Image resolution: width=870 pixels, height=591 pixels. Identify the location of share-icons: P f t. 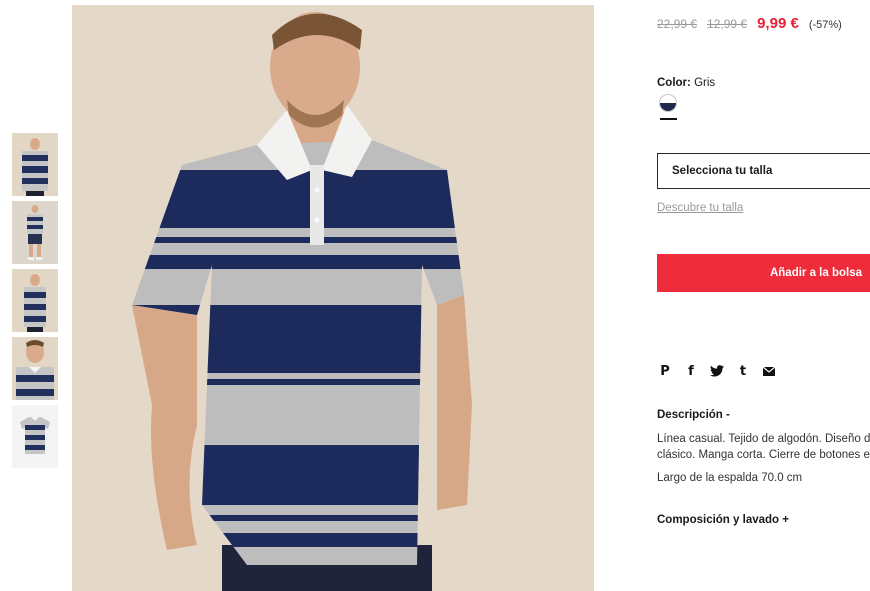
(717, 371).